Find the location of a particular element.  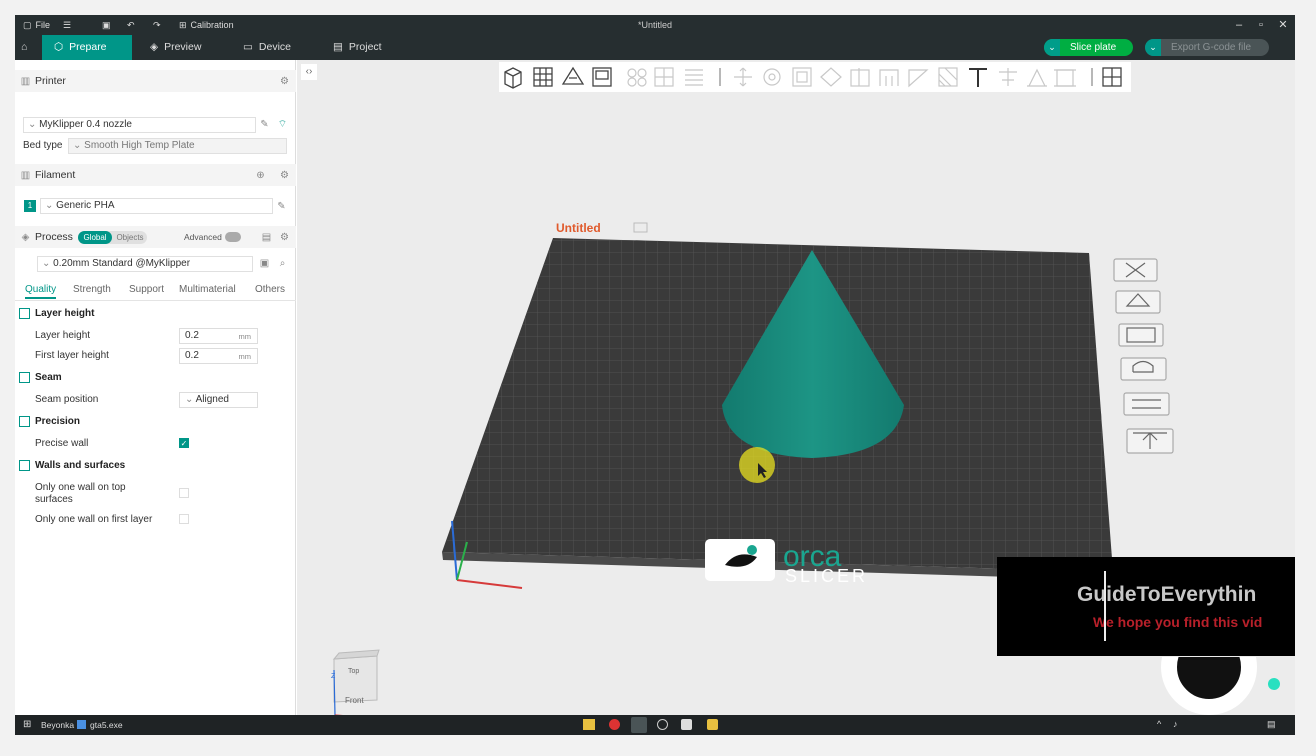

one-wall-top-label: Only one wall on top surfaces is located at coordinates (80, 493).